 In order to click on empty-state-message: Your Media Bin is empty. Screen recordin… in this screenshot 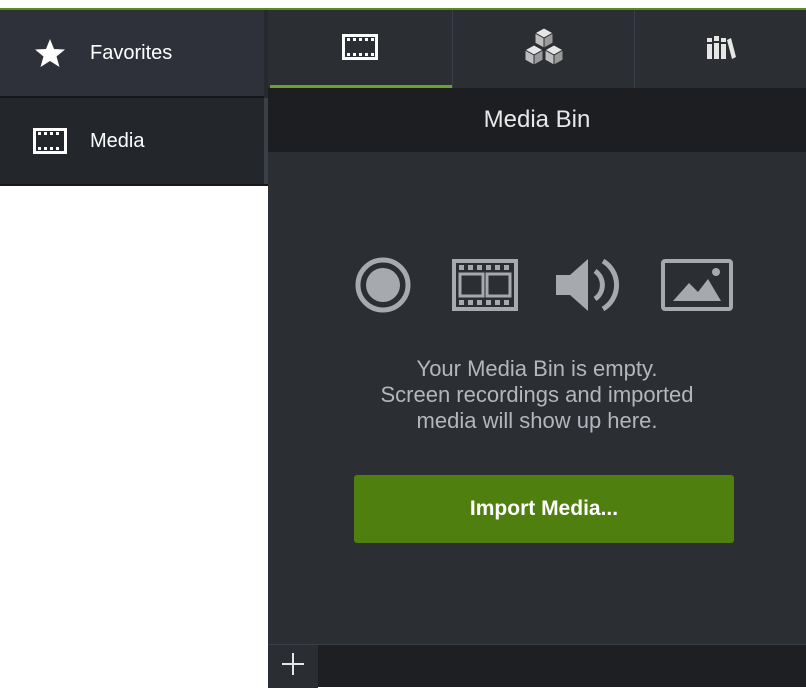, I will do `click(537, 395)`.